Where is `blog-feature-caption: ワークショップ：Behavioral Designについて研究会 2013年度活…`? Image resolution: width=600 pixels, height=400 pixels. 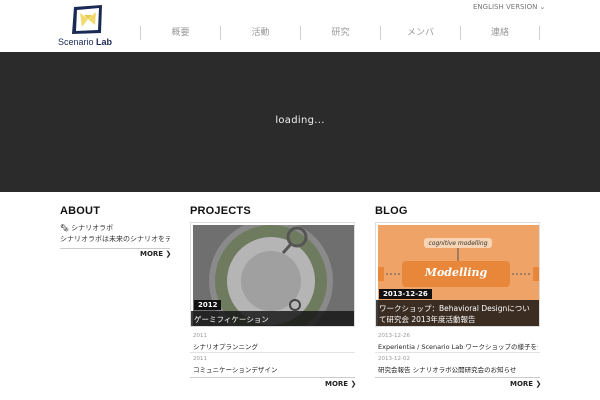
blog-feature-caption: ワークショップ：Behavioral Designについて研究会 2013年度活… is located at coordinates (457, 313).